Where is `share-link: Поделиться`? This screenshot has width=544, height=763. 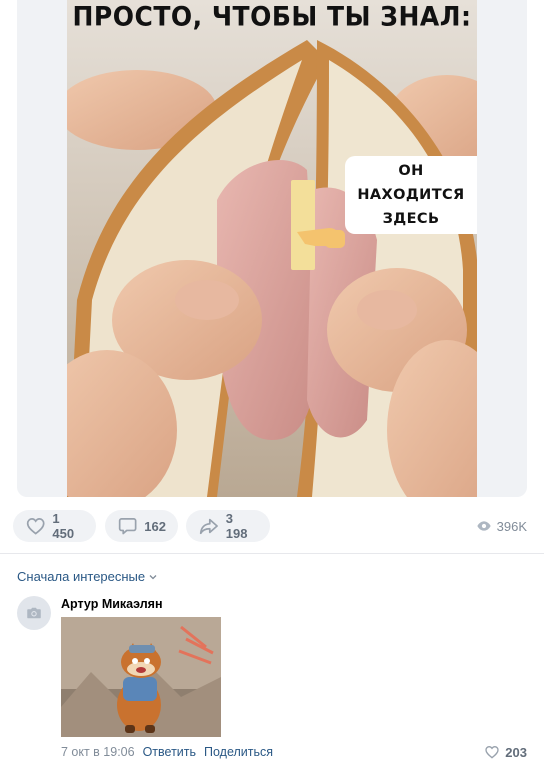
share-link: Поделиться is located at coordinates (238, 752).